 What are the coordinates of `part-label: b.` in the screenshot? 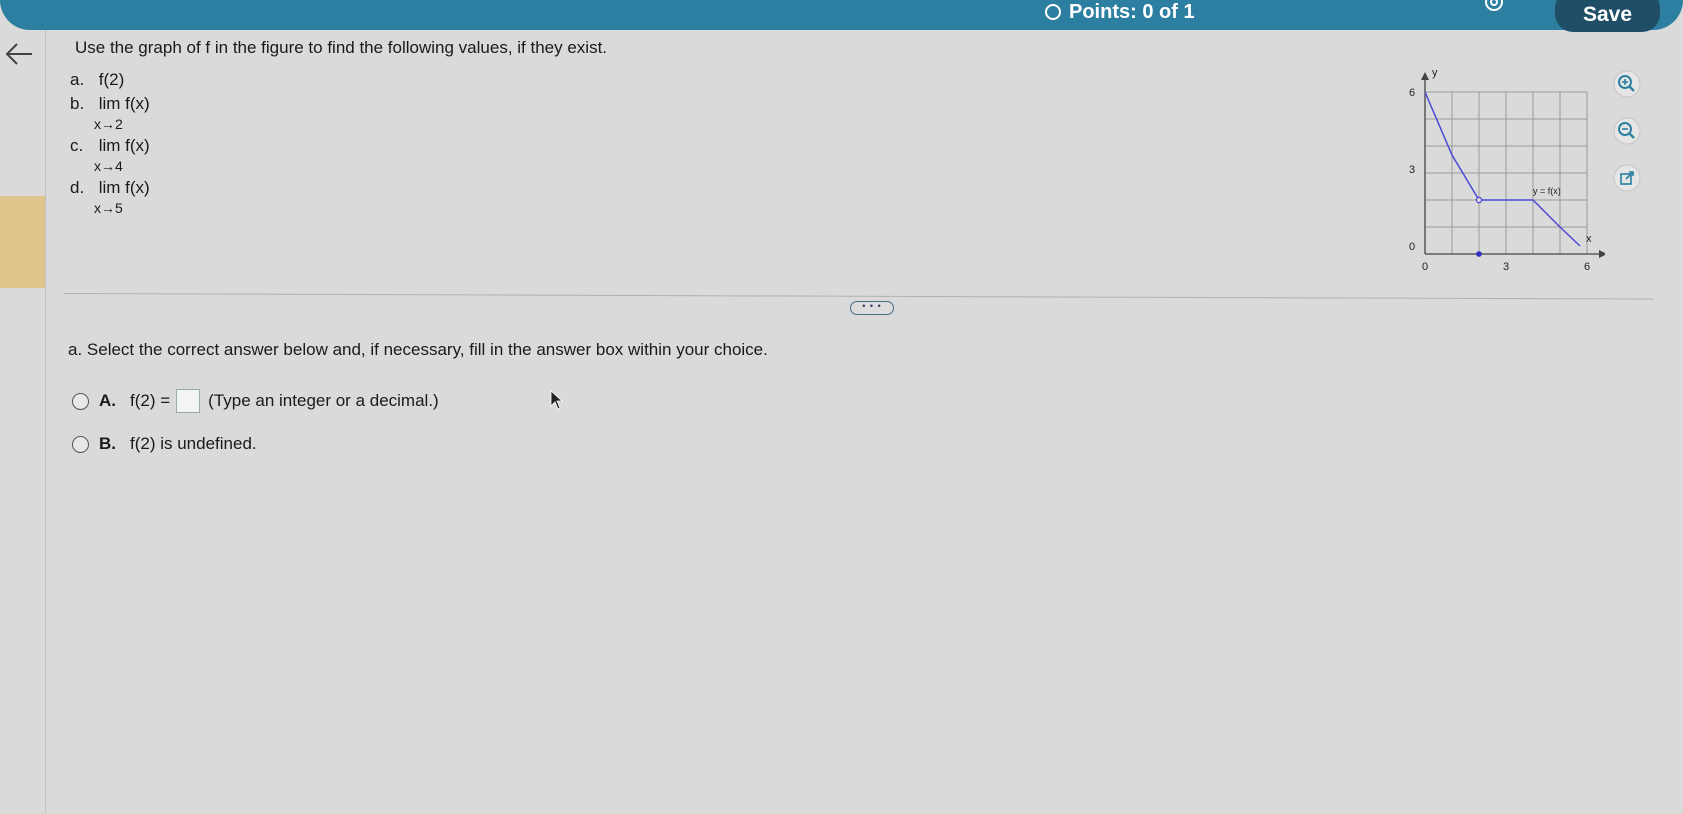 It's located at (77, 103).